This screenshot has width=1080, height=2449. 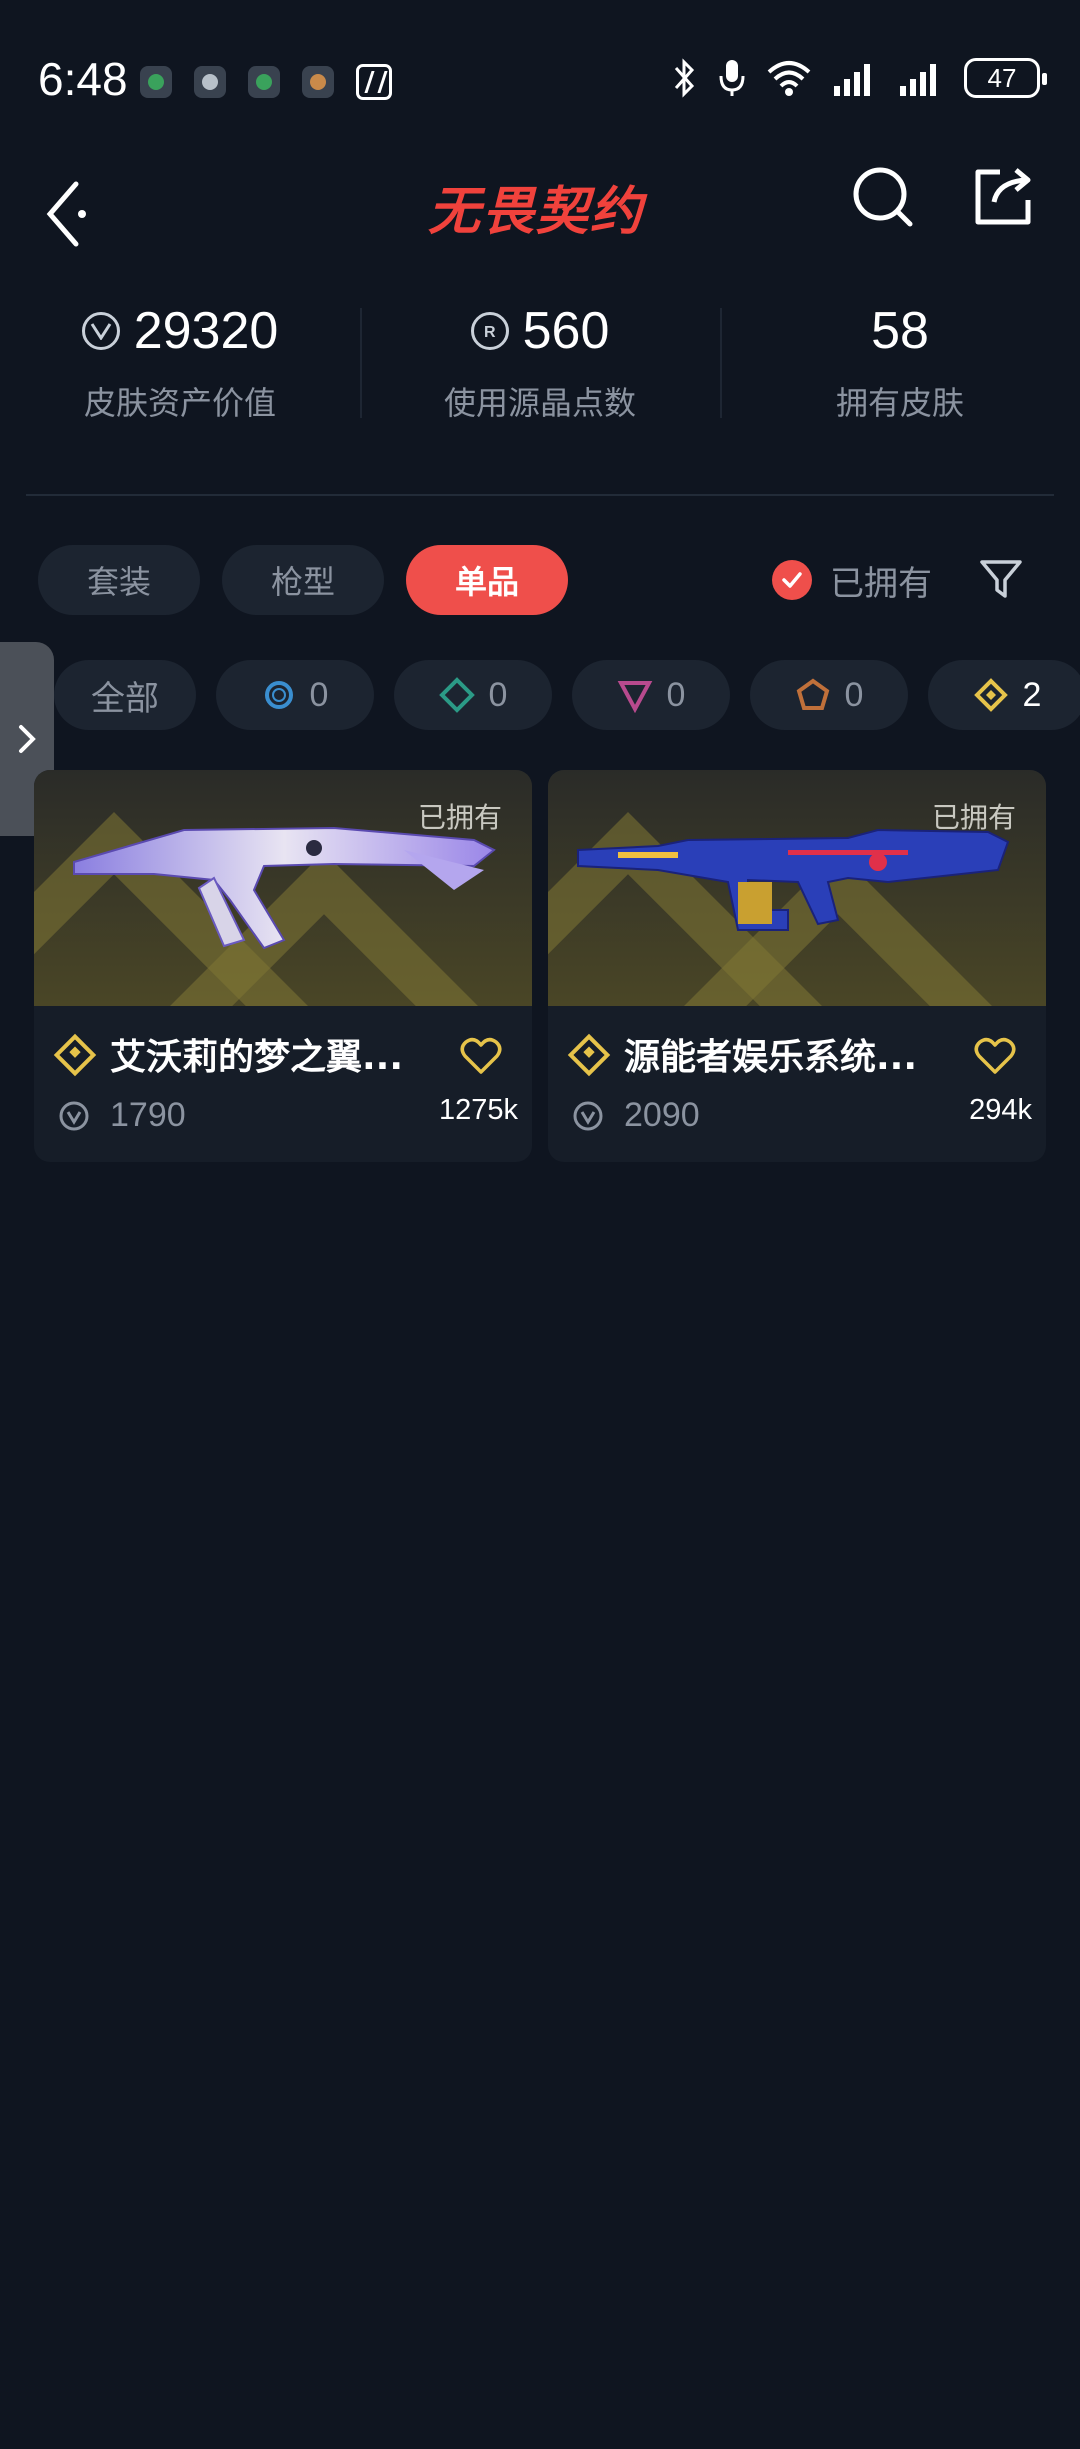 I want to click on skin-card: 已拥有 艾沃莉的梦之翼... 1790 1275k, so click(x=283, y=966).